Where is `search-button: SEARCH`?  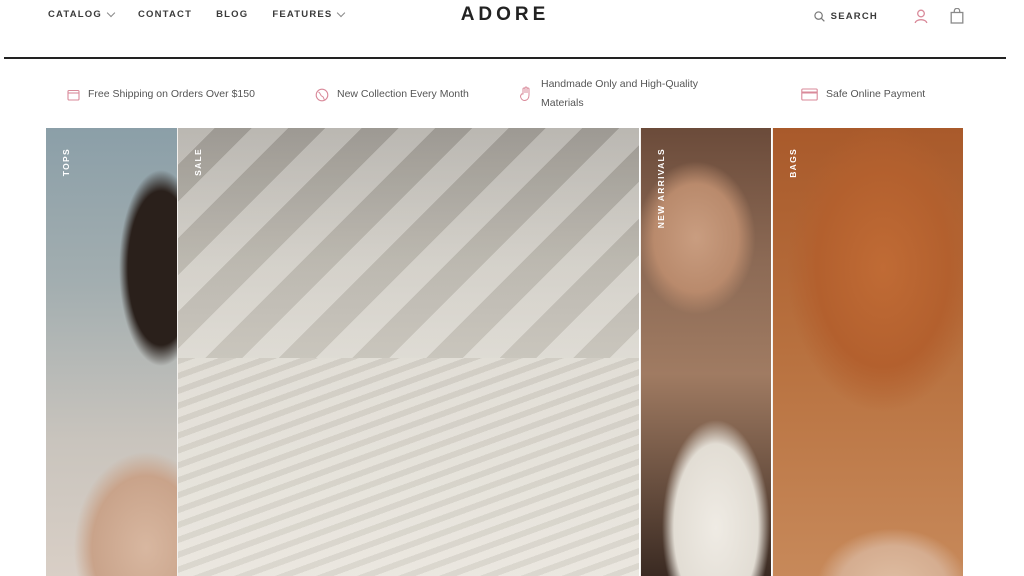
search-button: SEARCH is located at coordinates (845, 16).